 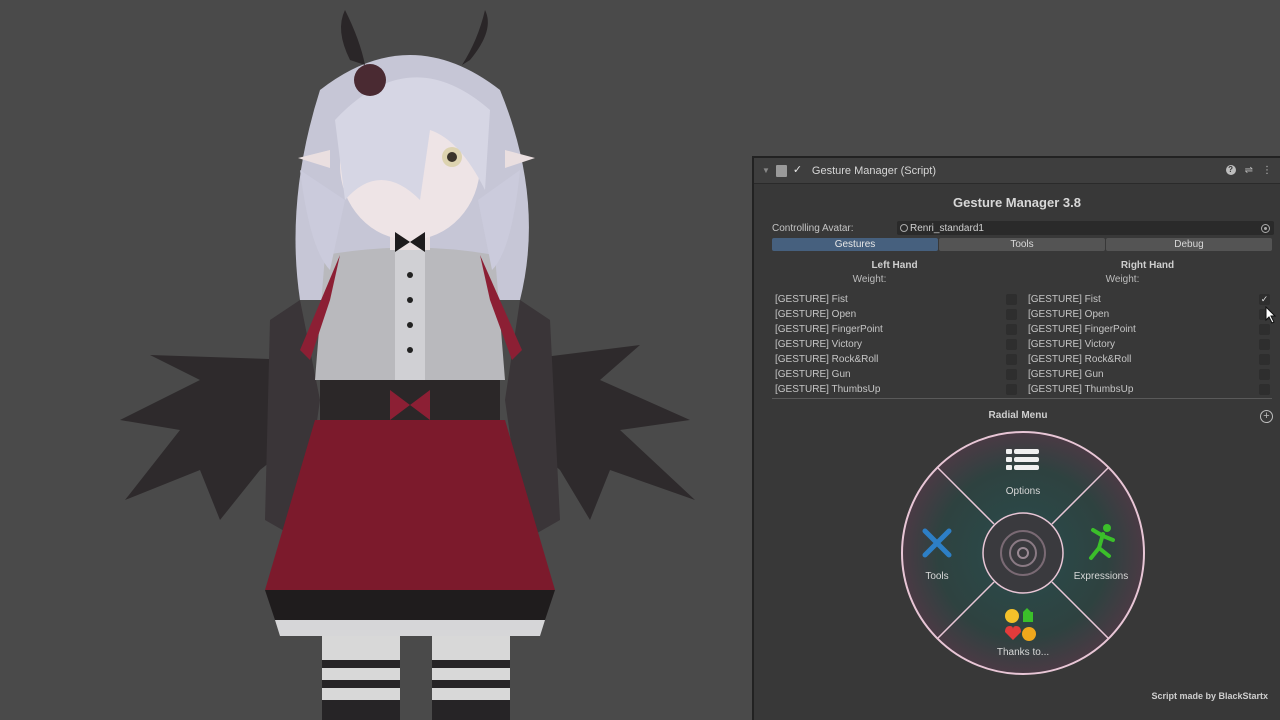 What do you see at coordinates (819, 344) in the screenshot?
I see `left-gesture-label: [GESTURE] Victory` at bounding box center [819, 344].